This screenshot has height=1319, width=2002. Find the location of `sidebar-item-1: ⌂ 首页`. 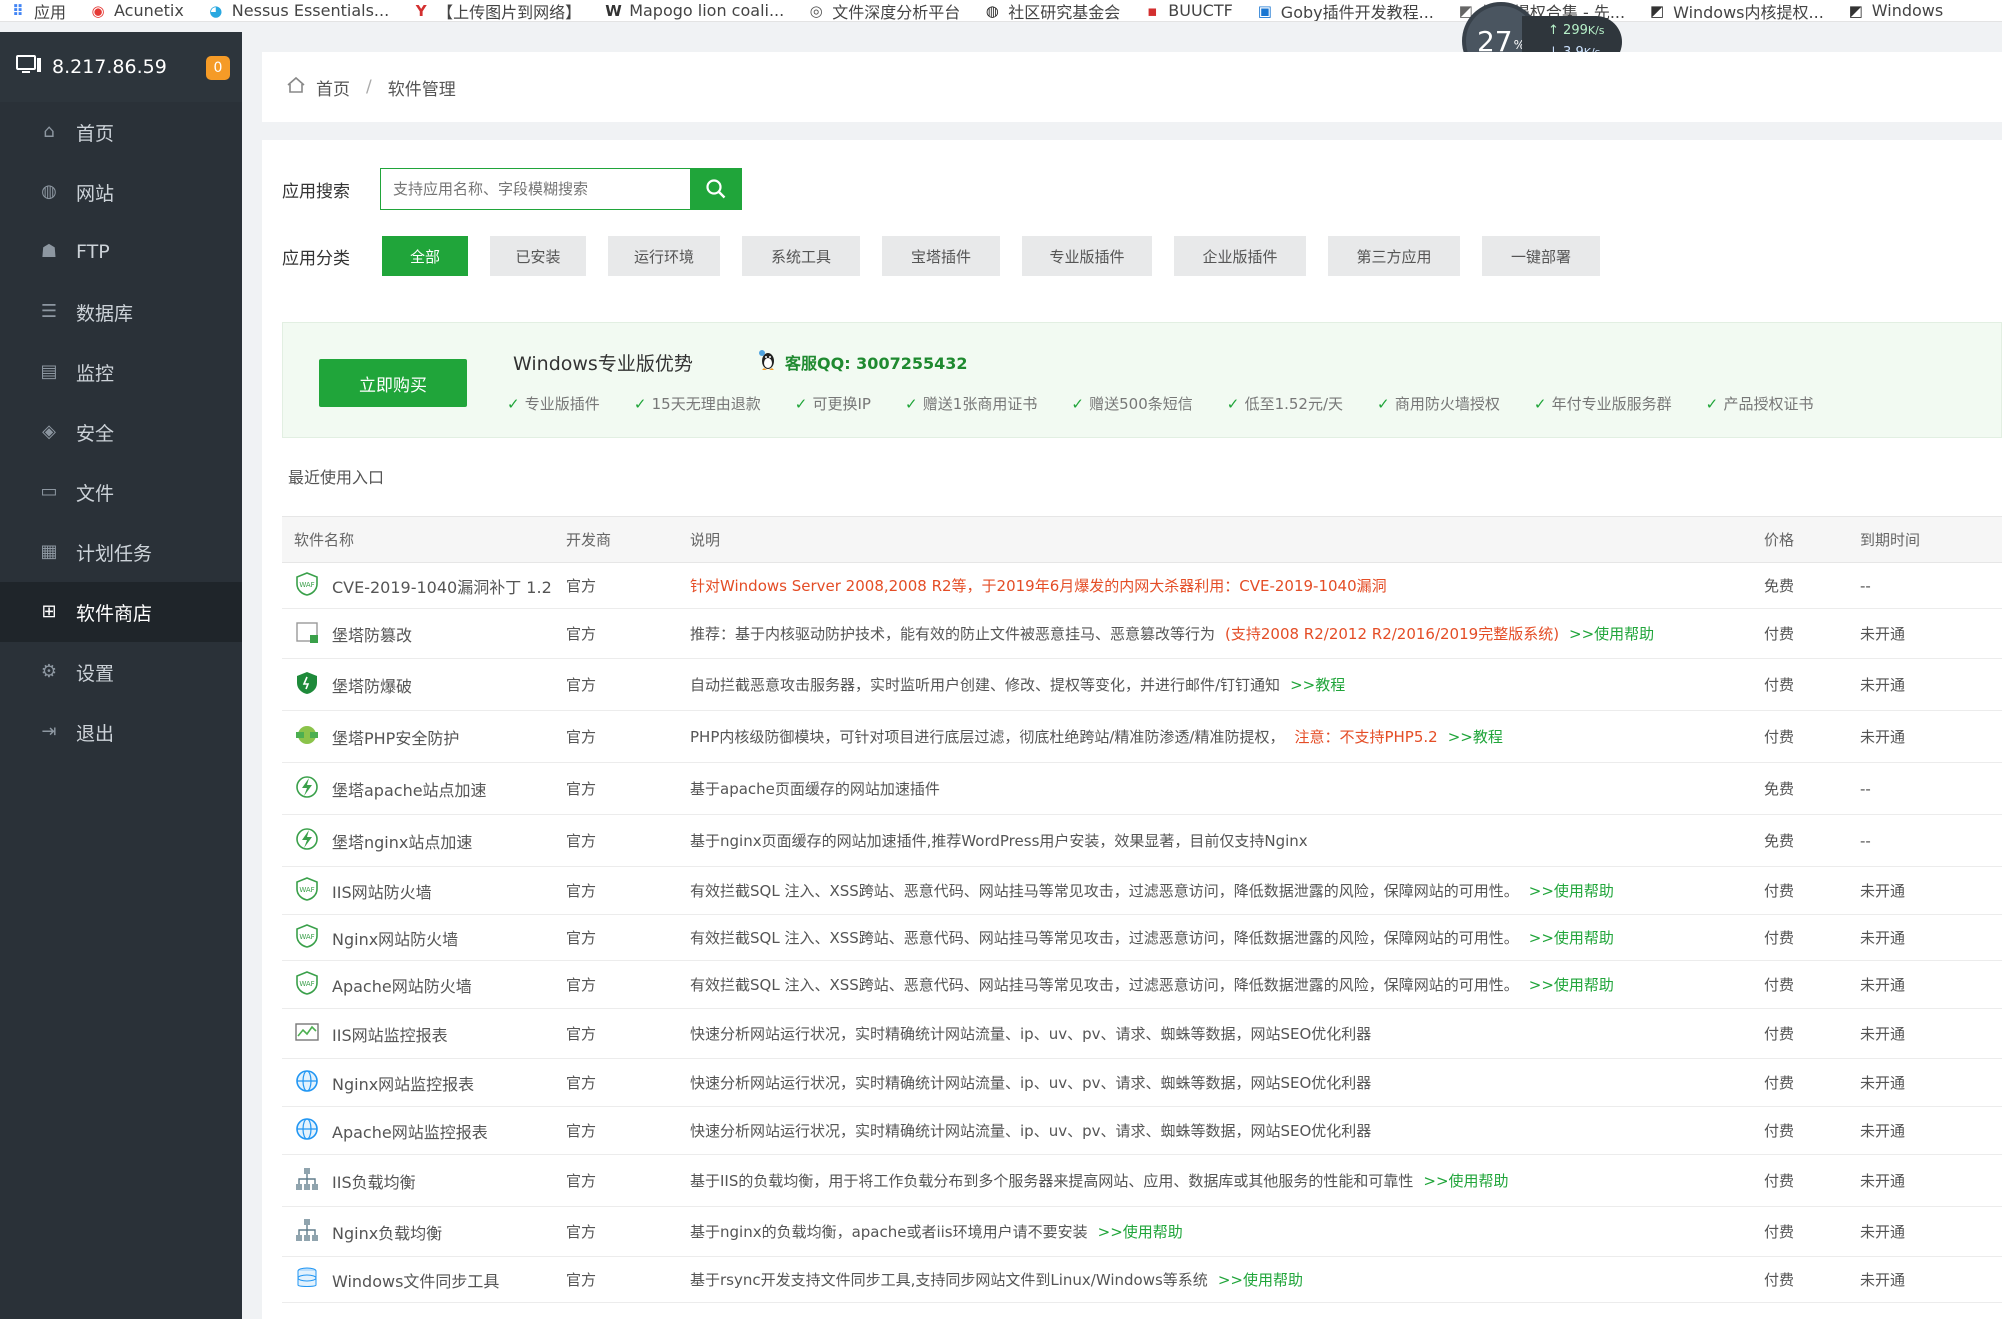

sidebar-item-1: ⌂ 首页 is located at coordinates (121, 132).